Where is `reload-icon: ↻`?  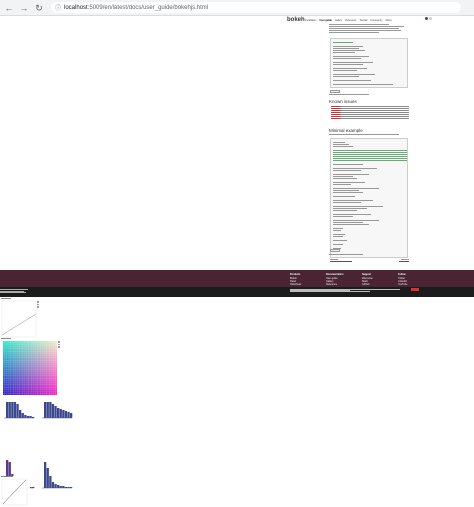 reload-icon: ↻ is located at coordinates (39, 8).